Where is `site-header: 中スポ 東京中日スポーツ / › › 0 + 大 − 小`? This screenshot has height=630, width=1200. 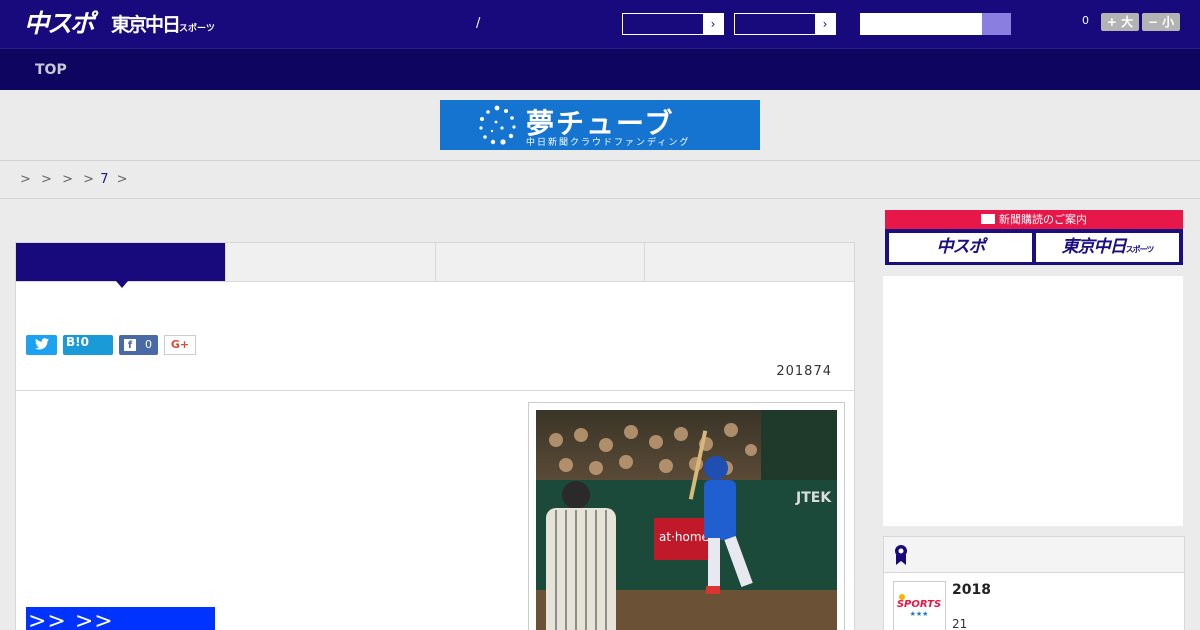
site-header: 中スポ 東京中日スポーツ / › › 0 + 大 − 小 is located at coordinates (600, 24).